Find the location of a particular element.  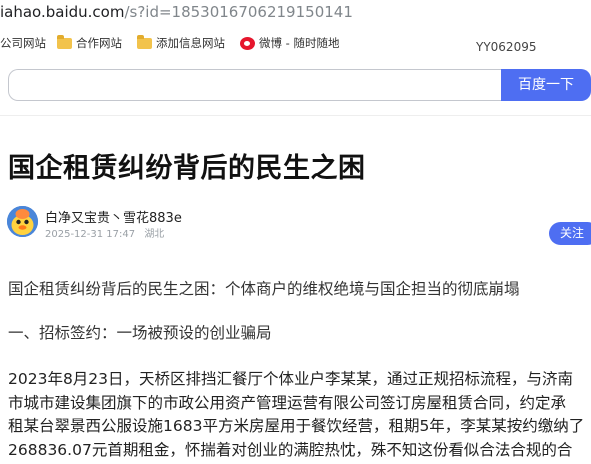

bookmark-label: 合作网站 is located at coordinates (99, 43).